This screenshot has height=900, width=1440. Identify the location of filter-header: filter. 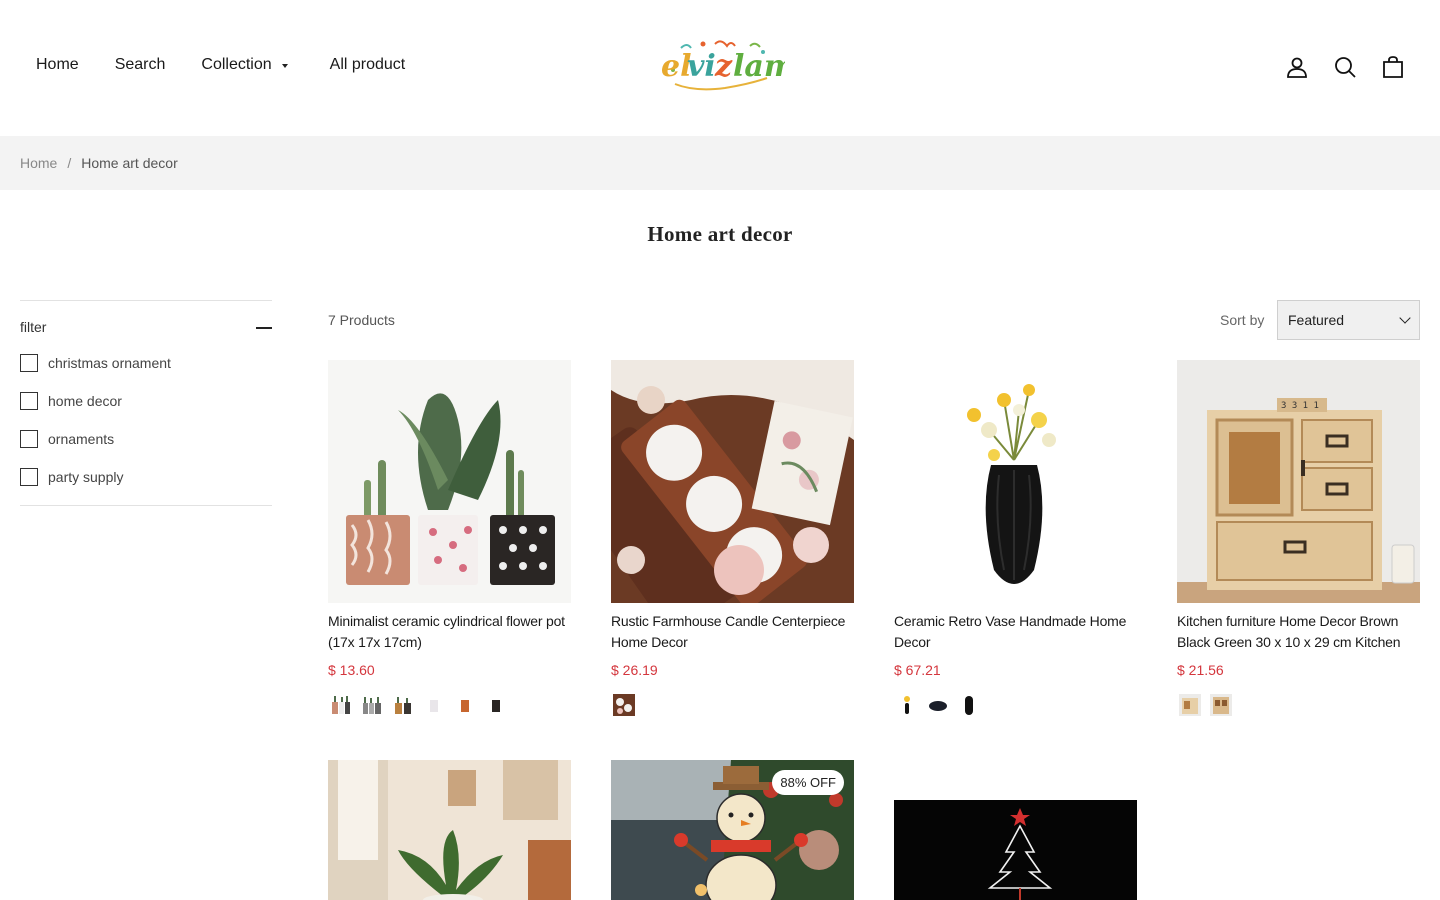
(146, 329).